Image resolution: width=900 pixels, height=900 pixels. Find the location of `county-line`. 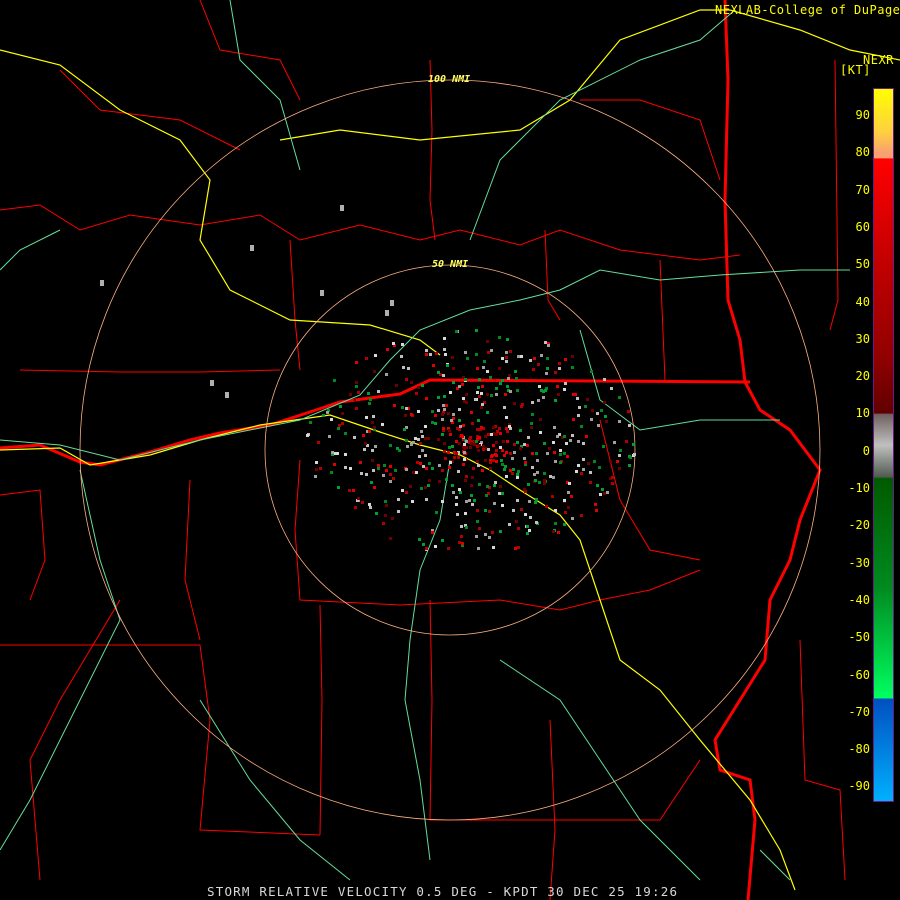

county-line is located at coordinates (150, 110).